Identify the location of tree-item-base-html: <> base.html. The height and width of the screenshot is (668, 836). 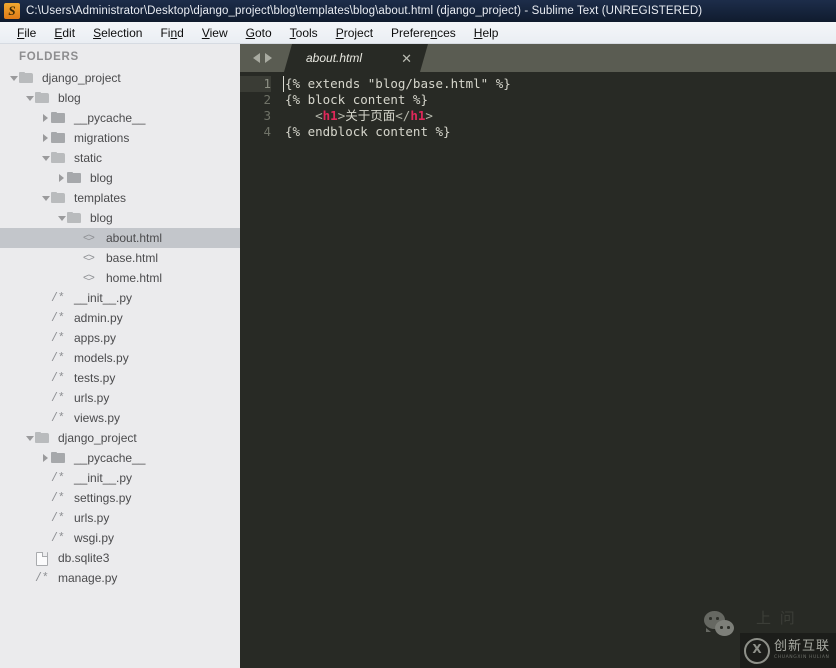
(120, 258).